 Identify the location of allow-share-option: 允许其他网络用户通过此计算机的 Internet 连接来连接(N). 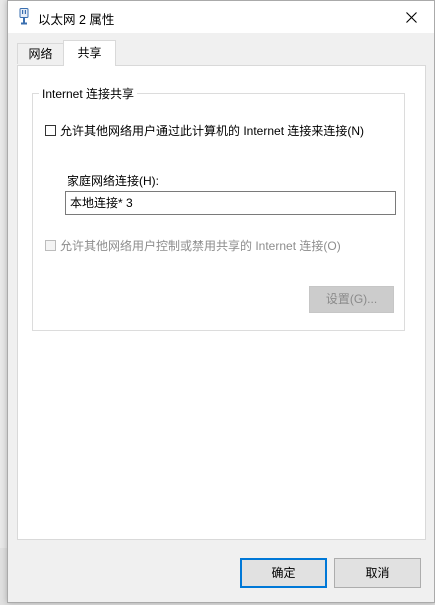
(204, 130).